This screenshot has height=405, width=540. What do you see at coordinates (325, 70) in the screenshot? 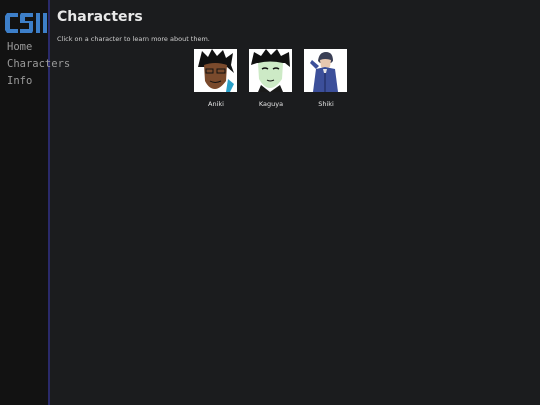
I see `shiki-portrait` at bounding box center [325, 70].